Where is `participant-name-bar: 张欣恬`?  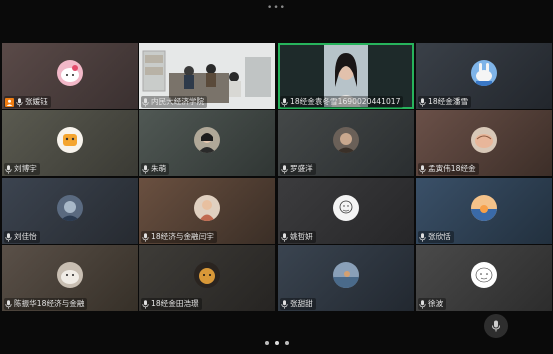
participant-name-bar: 张欣恬 is located at coordinates (436, 237).